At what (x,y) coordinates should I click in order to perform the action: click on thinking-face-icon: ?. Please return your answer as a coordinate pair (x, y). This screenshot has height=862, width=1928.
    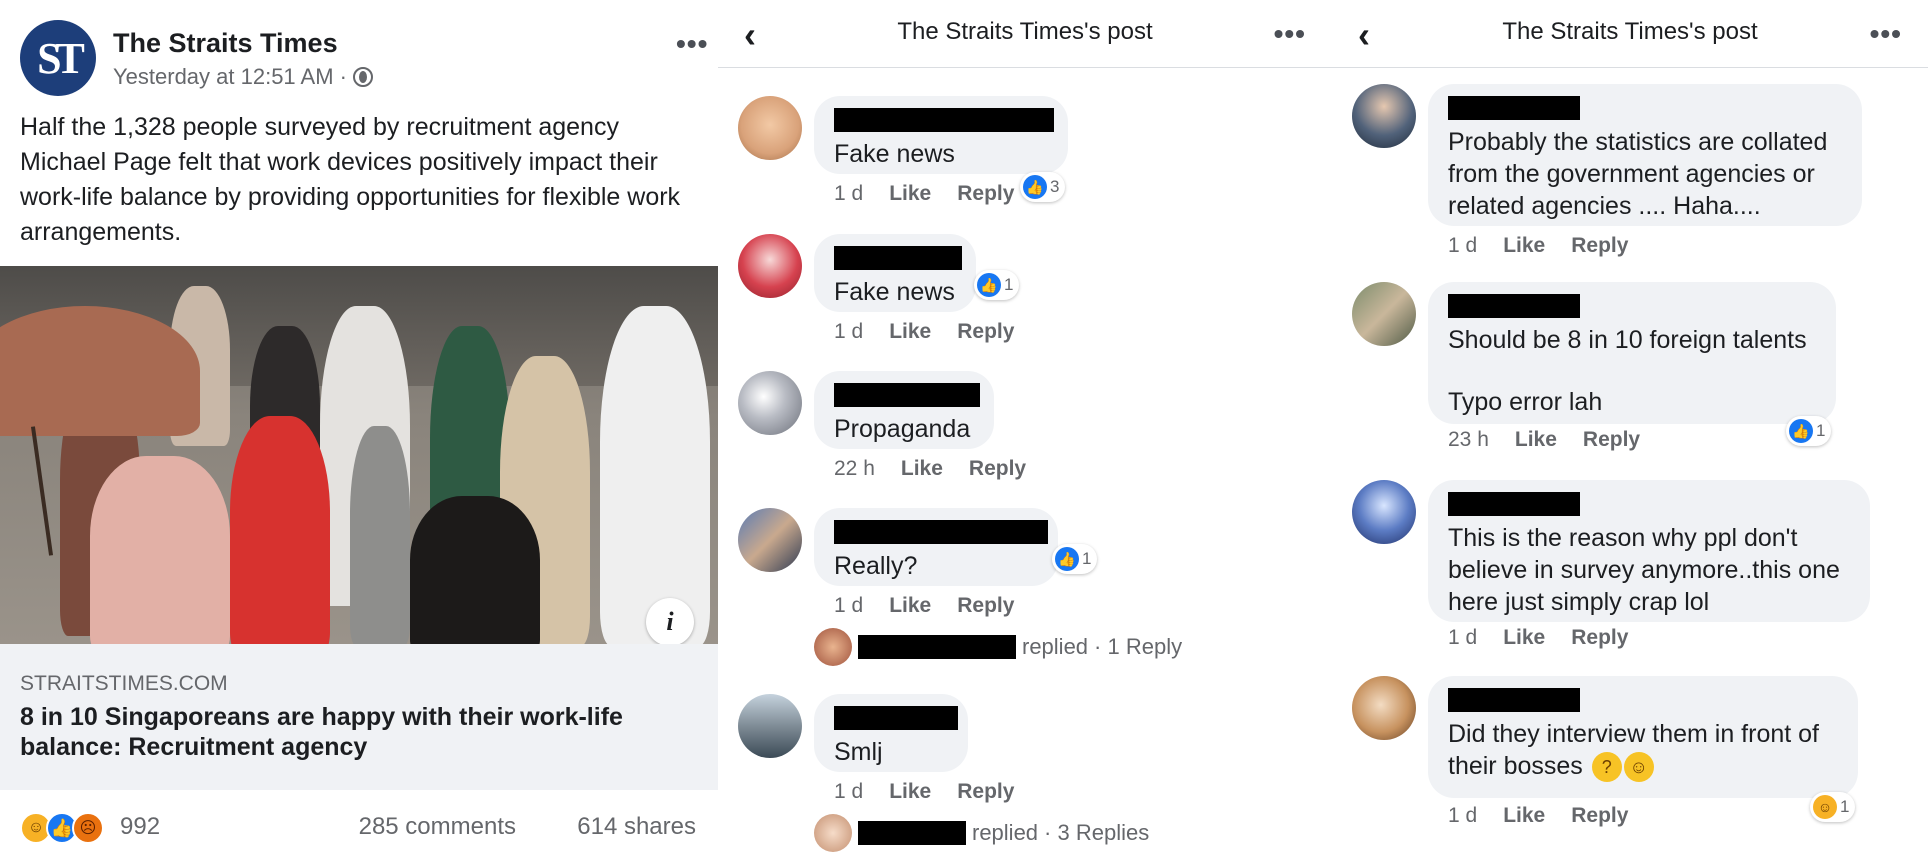
    Looking at the image, I should click on (1606, 767).